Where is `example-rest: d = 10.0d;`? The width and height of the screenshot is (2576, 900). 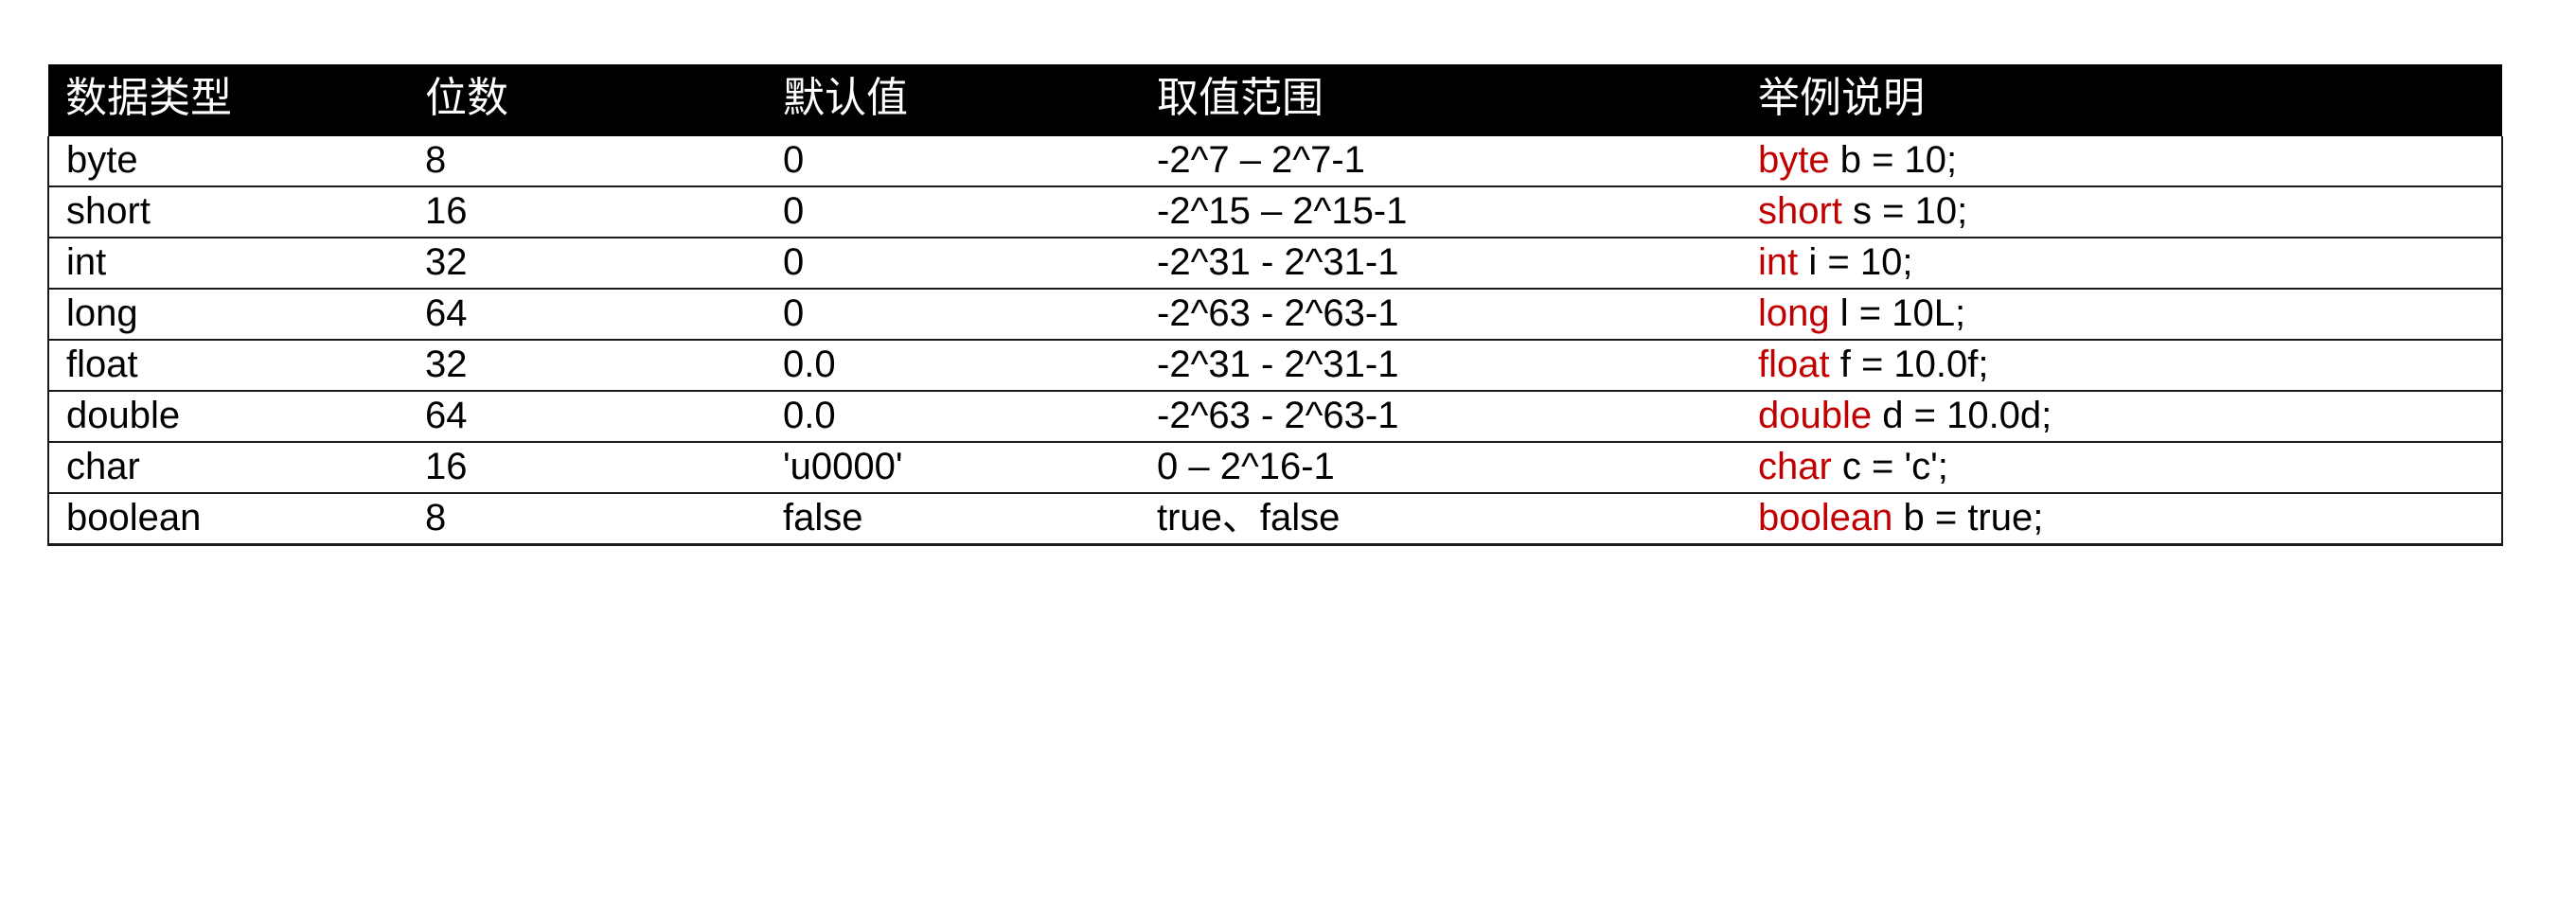
example-rest: d = 10.0d; is located at coordinates (1962, 415).